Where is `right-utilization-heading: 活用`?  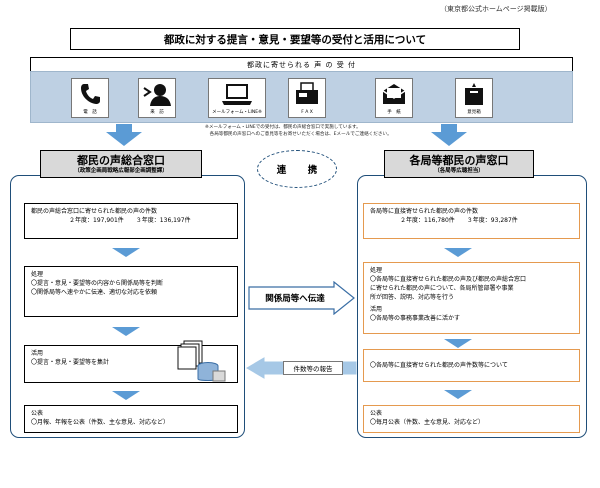 right-utilization-heading: 活用 is located at coordinates (376, 309).